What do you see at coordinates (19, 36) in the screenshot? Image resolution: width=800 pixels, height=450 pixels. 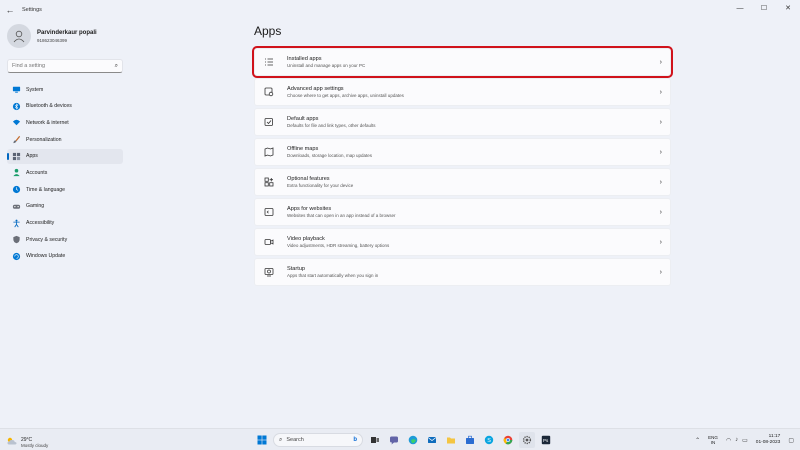 I see `avatar-icon` at bounding box center [19, 36].